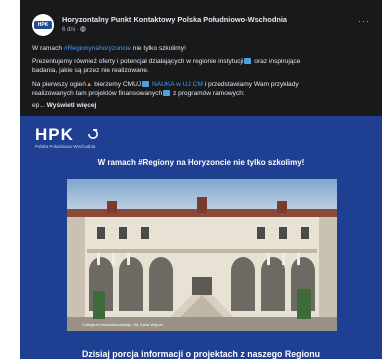 The width and height of the screenshot is (383, 359). Describe the element at coordinates (65, 146) in the screenshot. I see `hpk-logo-subtitle: Polska Południowo-Wschodnia` at that location.